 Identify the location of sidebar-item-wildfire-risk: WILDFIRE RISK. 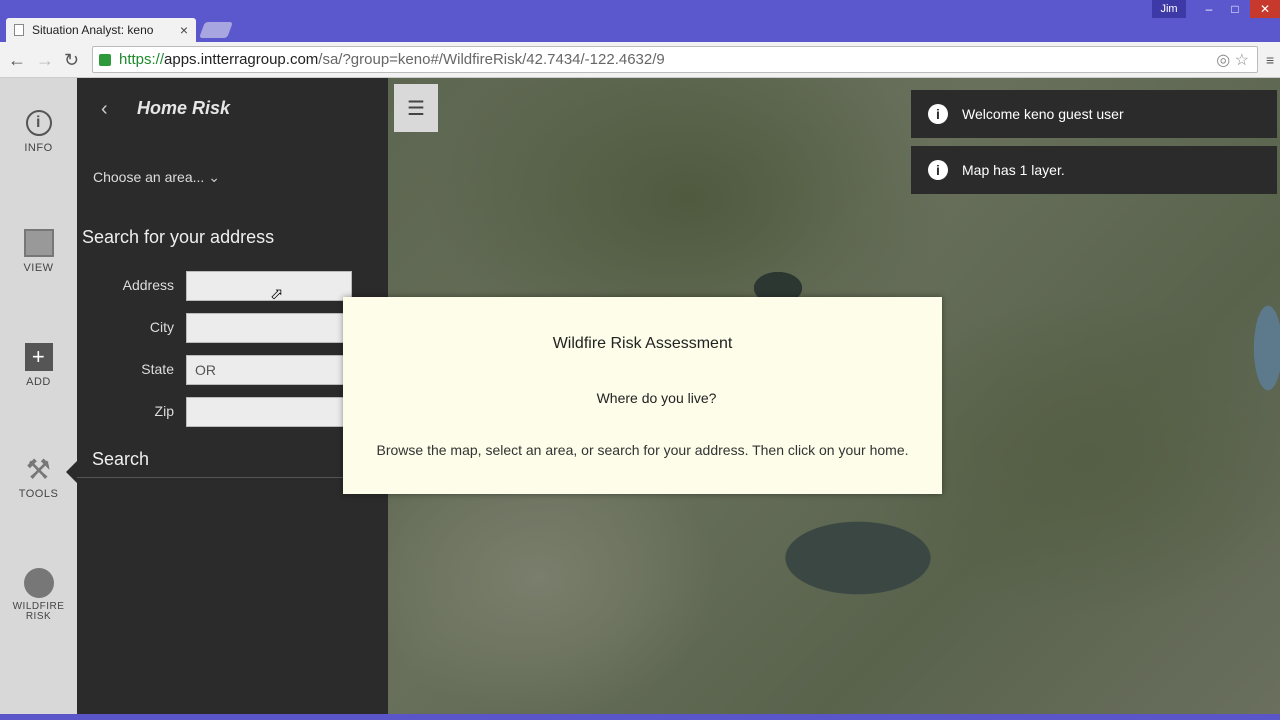
(38, 595).